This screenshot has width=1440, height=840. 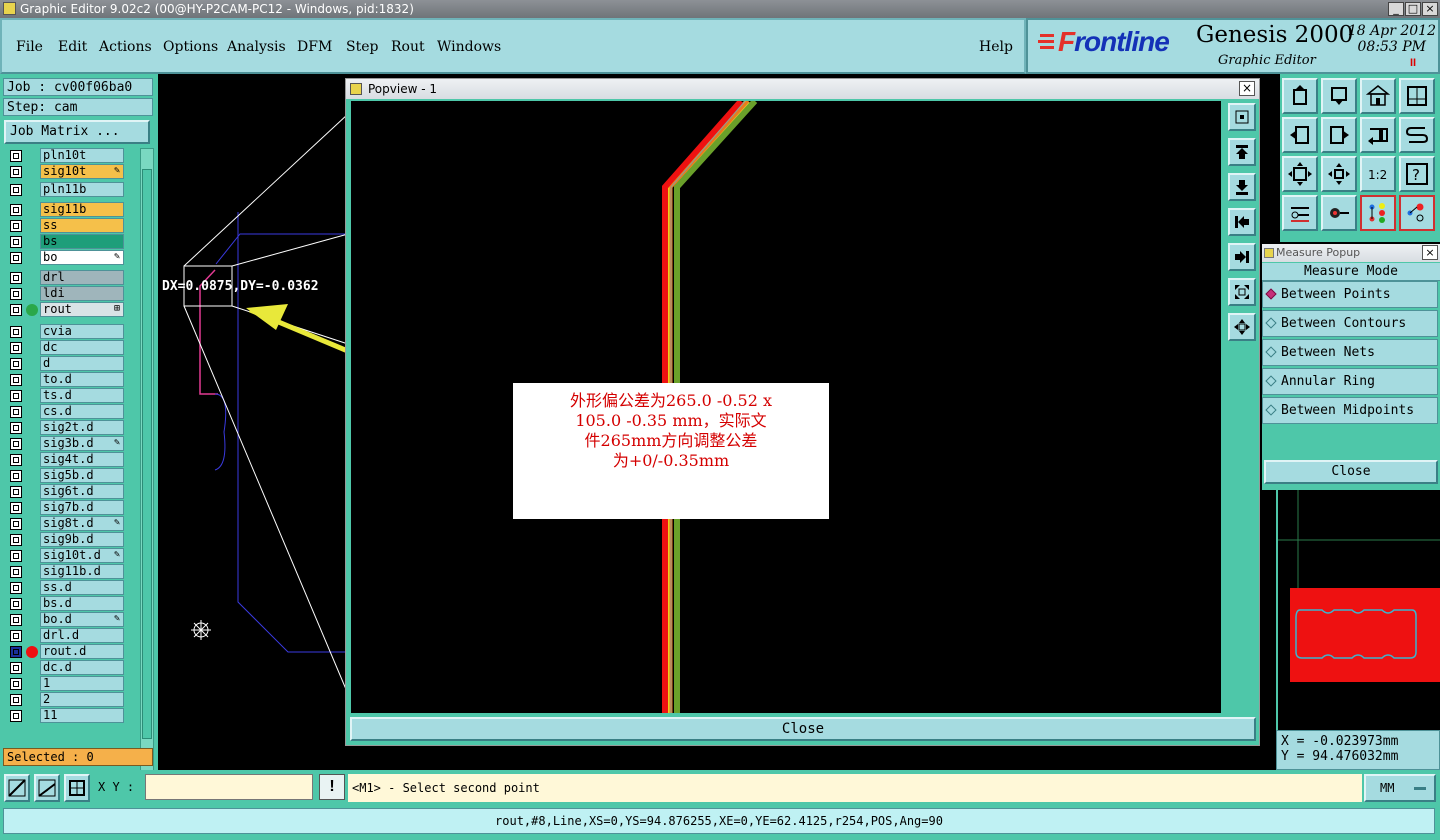 What do you see at coordinates (996, 47) in the screenshot?
I see `menu-help: Help` at bounding box center [996, 47].